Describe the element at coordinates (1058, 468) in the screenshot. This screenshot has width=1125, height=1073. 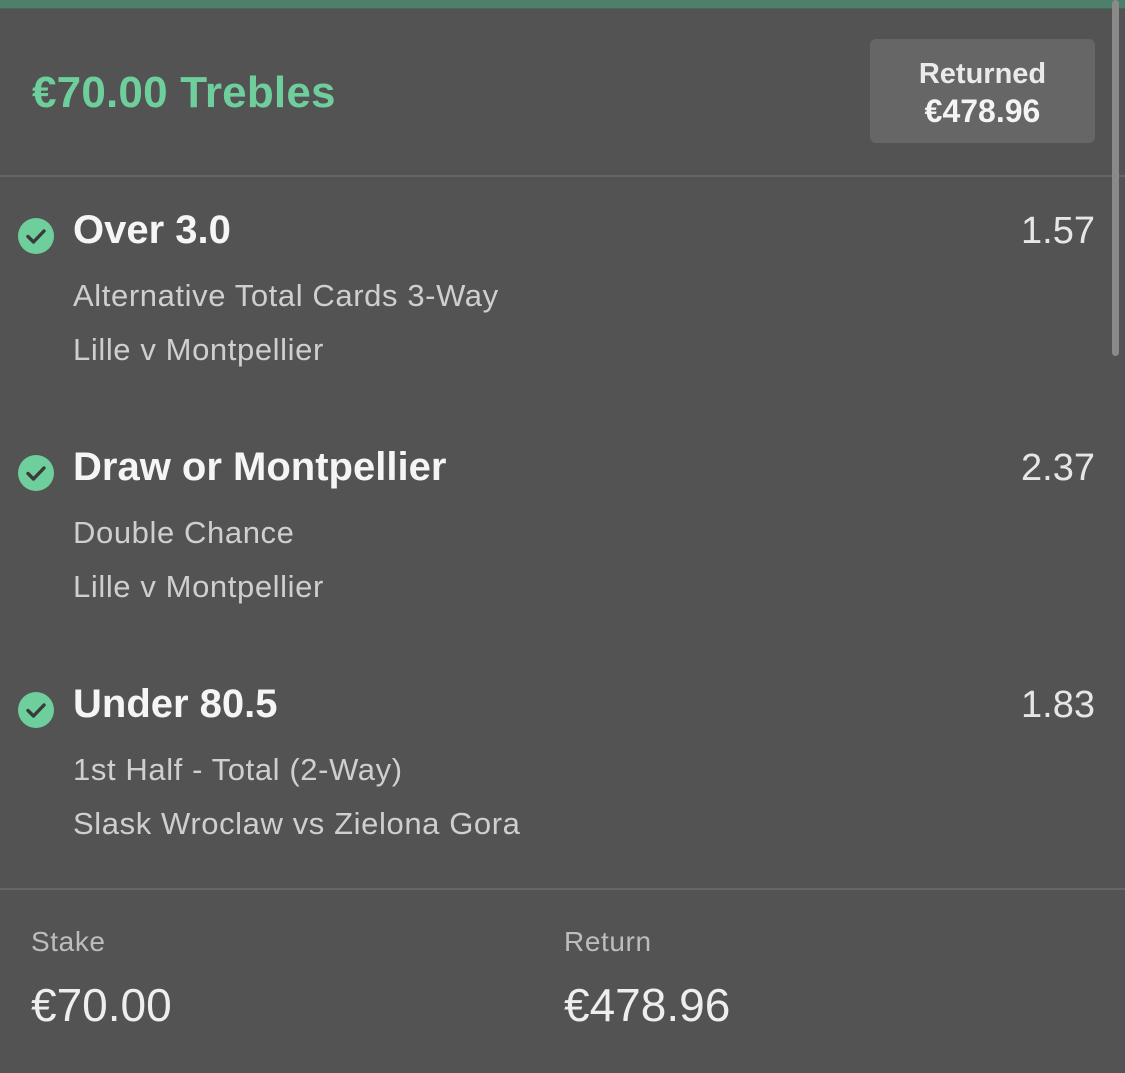
I see `selection-odds: 2.37` at that location.